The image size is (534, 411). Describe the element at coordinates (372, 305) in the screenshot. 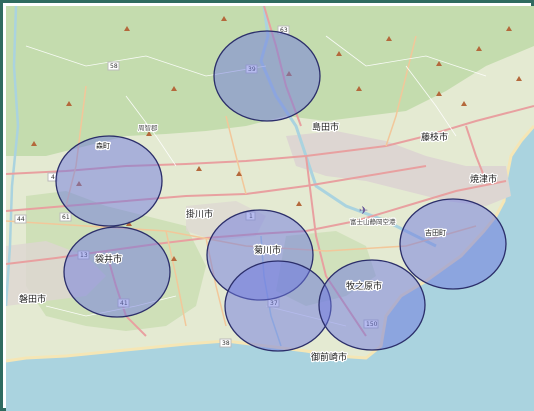

I see `coverage-circle-makinohara` at that location.